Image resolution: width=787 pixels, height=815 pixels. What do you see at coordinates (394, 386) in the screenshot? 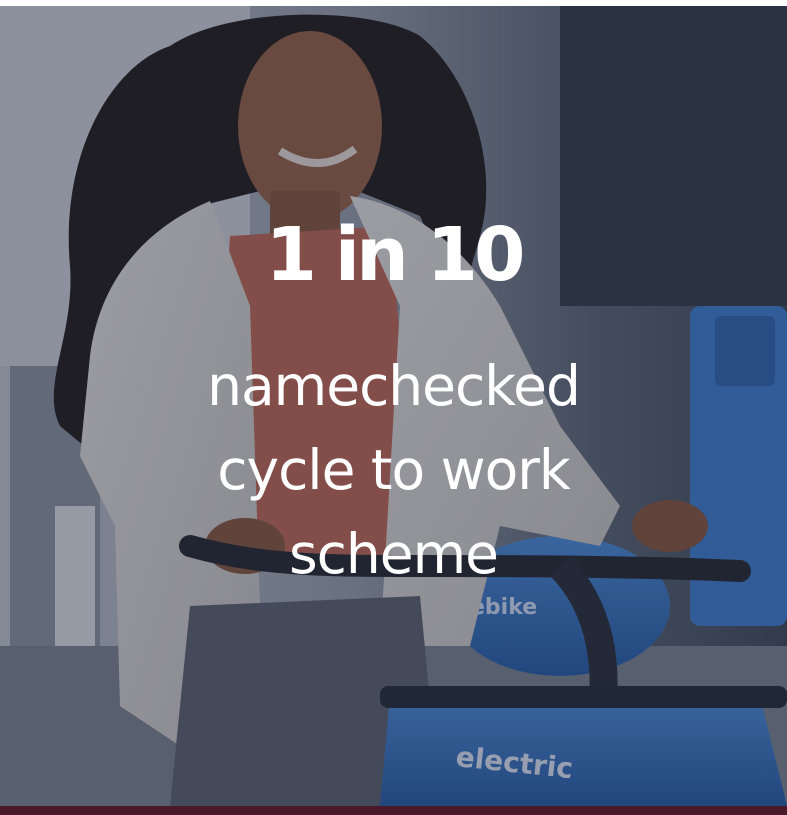
I see `caption-line-1: namechecked` at bounding box center [394, 386].